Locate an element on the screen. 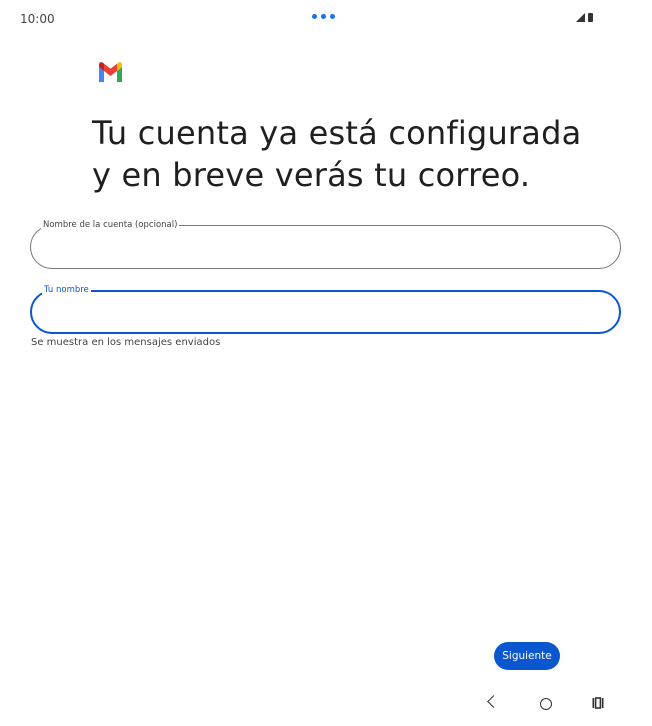  next-button: Siguiente is located at coordinates (527, 656).